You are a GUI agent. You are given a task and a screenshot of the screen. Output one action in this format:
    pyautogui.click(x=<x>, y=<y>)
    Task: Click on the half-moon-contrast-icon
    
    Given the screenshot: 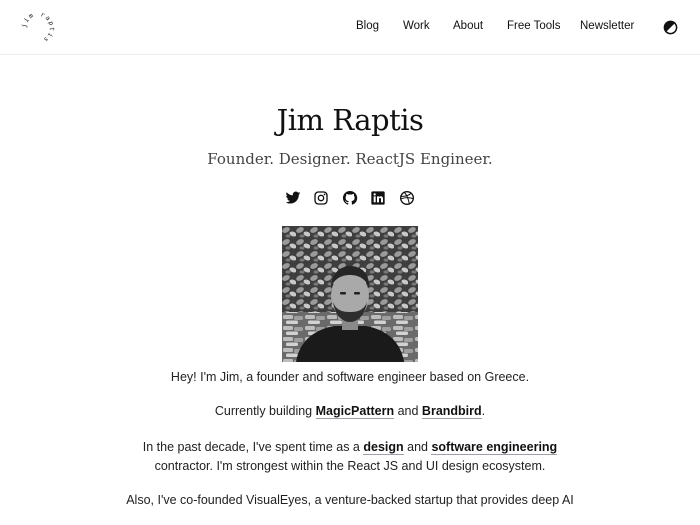 What is the action you would take?
    pyautogui.click(x=670, y=27)
    